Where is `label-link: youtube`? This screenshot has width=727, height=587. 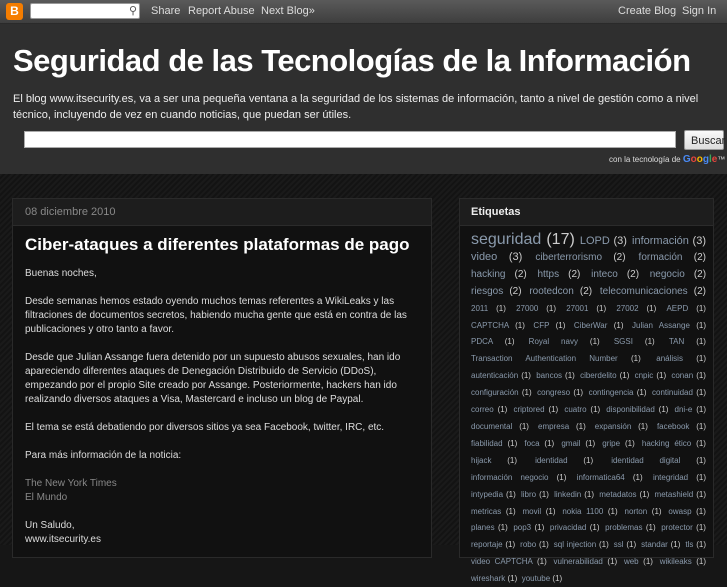 label-link: youtube is located at coordinates (536, 578).